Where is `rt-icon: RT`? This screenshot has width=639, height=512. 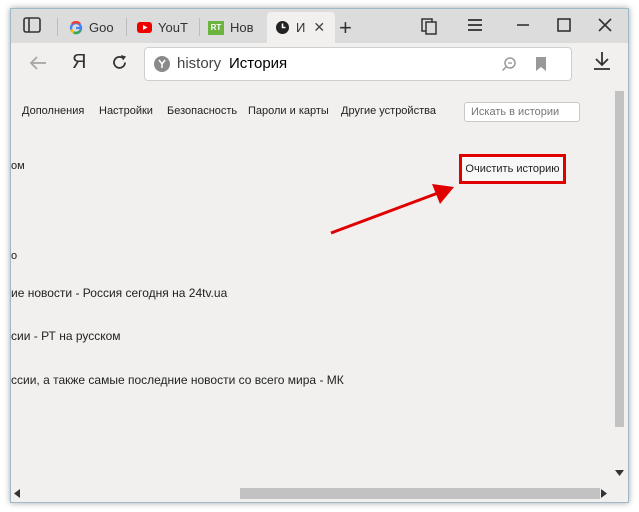 rt-icon: RT is located at coordinates (216, 27).